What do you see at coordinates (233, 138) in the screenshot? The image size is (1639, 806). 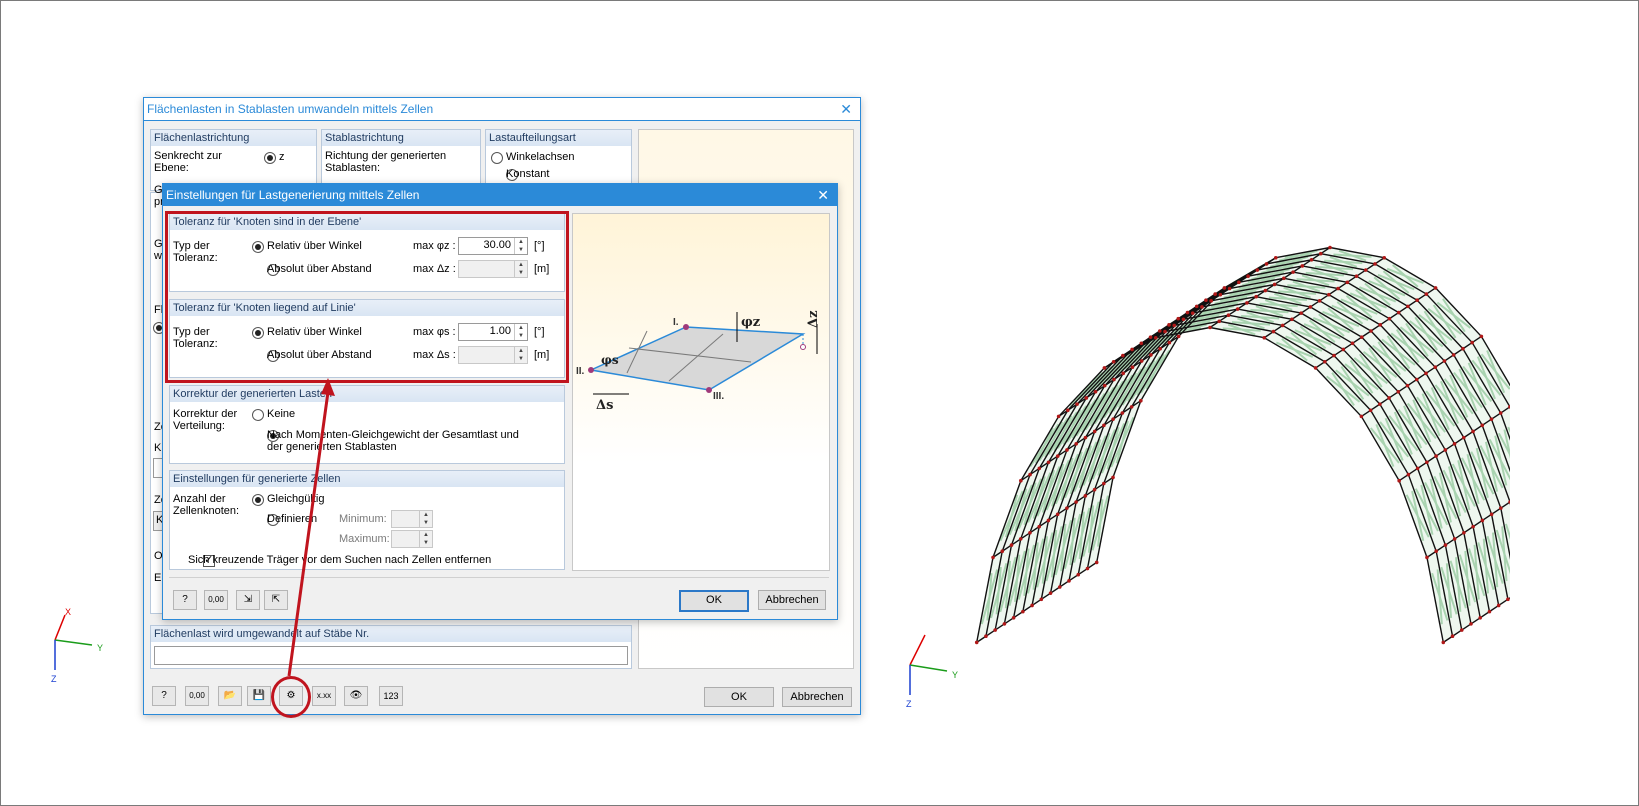 I see `outer-group-header: Flächenlastrichtung` at bounding box center [233, 138].